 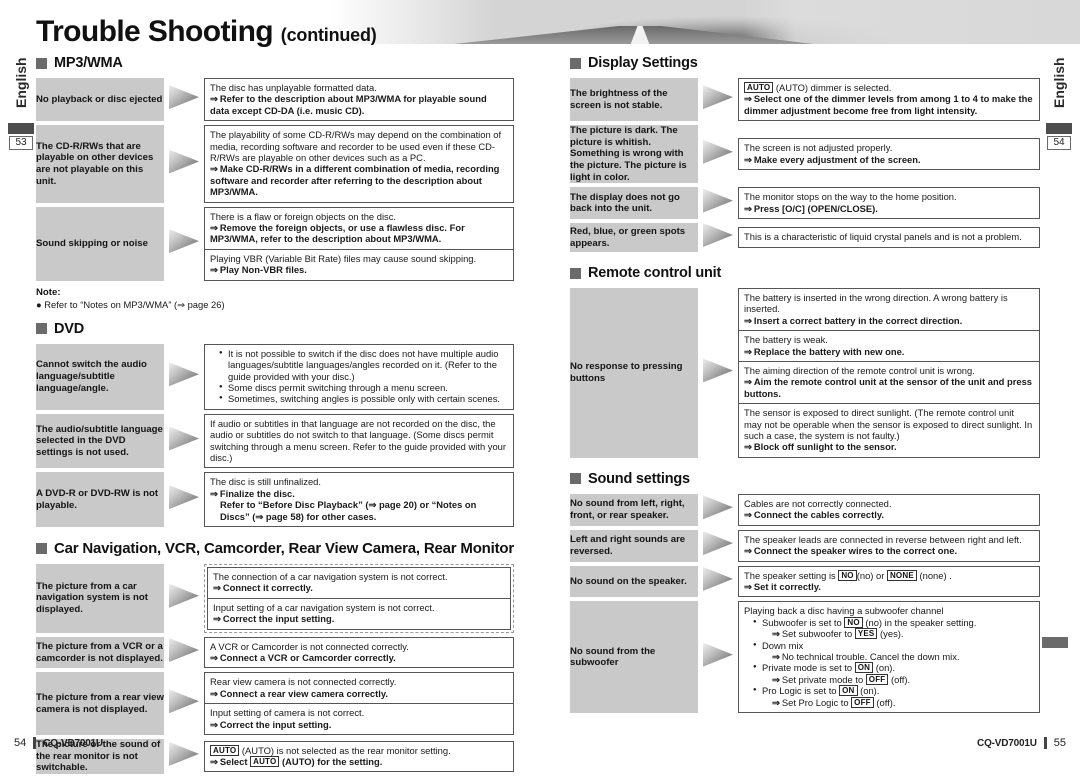 What do you see at coordinates (889, 159) in the screenshot?
I see `solution-line: Make every adjustment of the screen.` at bounding box center [889, 159].